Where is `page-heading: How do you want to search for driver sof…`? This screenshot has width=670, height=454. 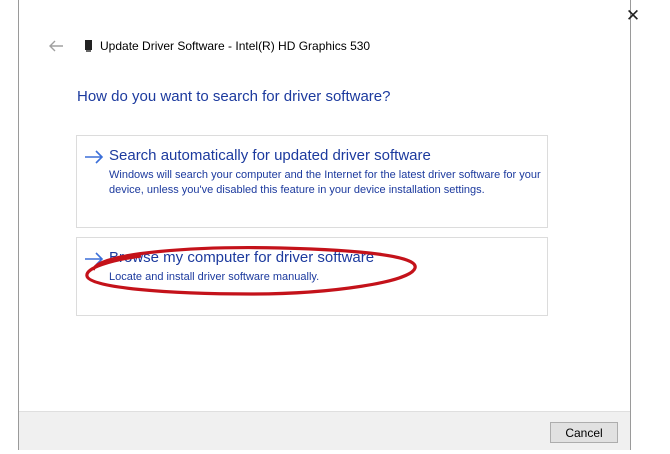
page-heading: How do you want to search for driver sof… is located at coordinates (234, 96).